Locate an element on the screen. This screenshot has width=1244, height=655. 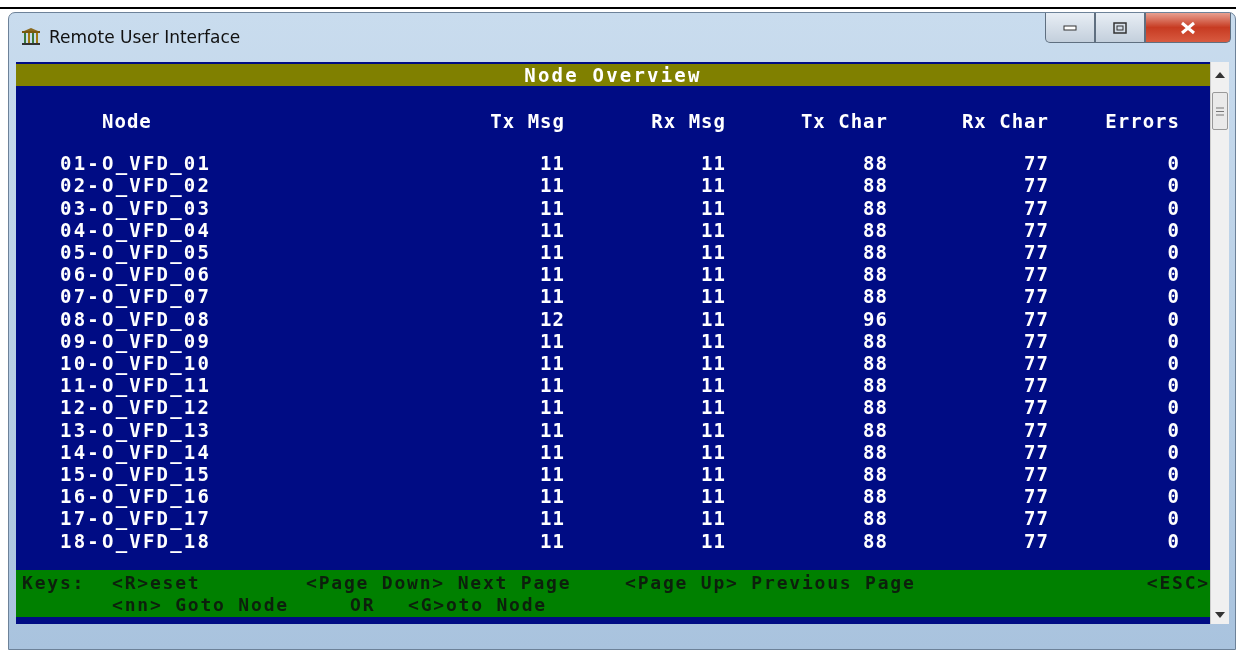
row-number: 13- is located at coordinates (81, 429).